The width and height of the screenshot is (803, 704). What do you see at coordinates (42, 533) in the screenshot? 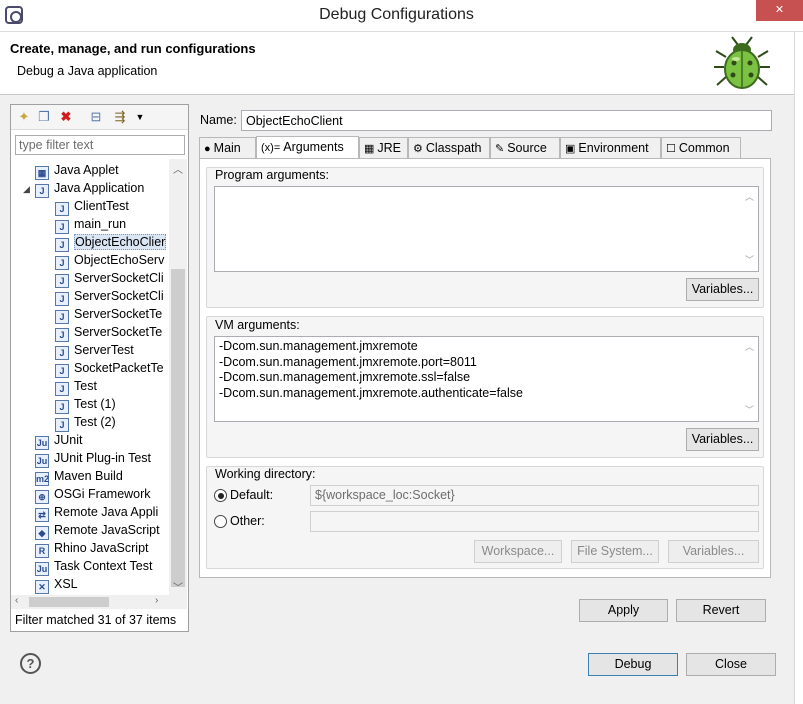
I see `remote-javascript-icon: ◆` at bounding box center [42, 533].